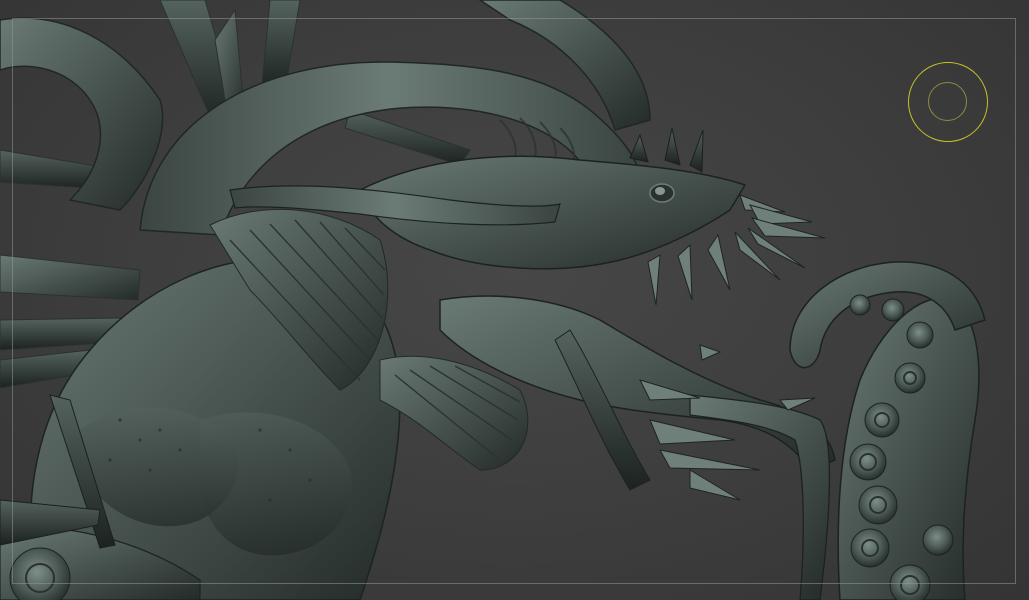 Image resolution: width=1029 pixels, height=600 pixels. I want to click on brush-inner-ring, so click(947, 101).